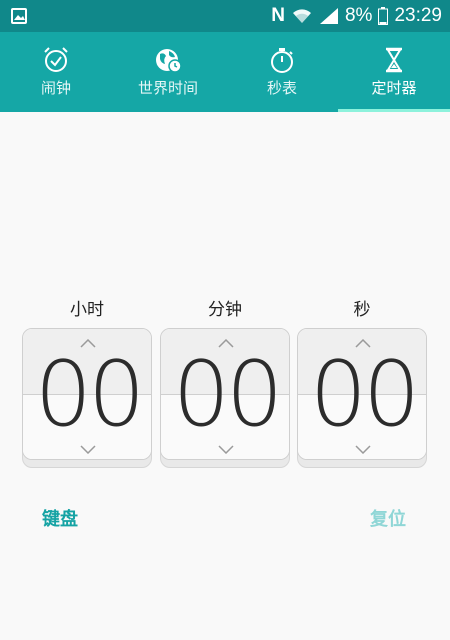 The height and width of the screenshot is (640, 450). What do you see at coordinates (362, 310) in the screenshot?
I see `seconds-label: 秒` at bounding box center [362, 310].